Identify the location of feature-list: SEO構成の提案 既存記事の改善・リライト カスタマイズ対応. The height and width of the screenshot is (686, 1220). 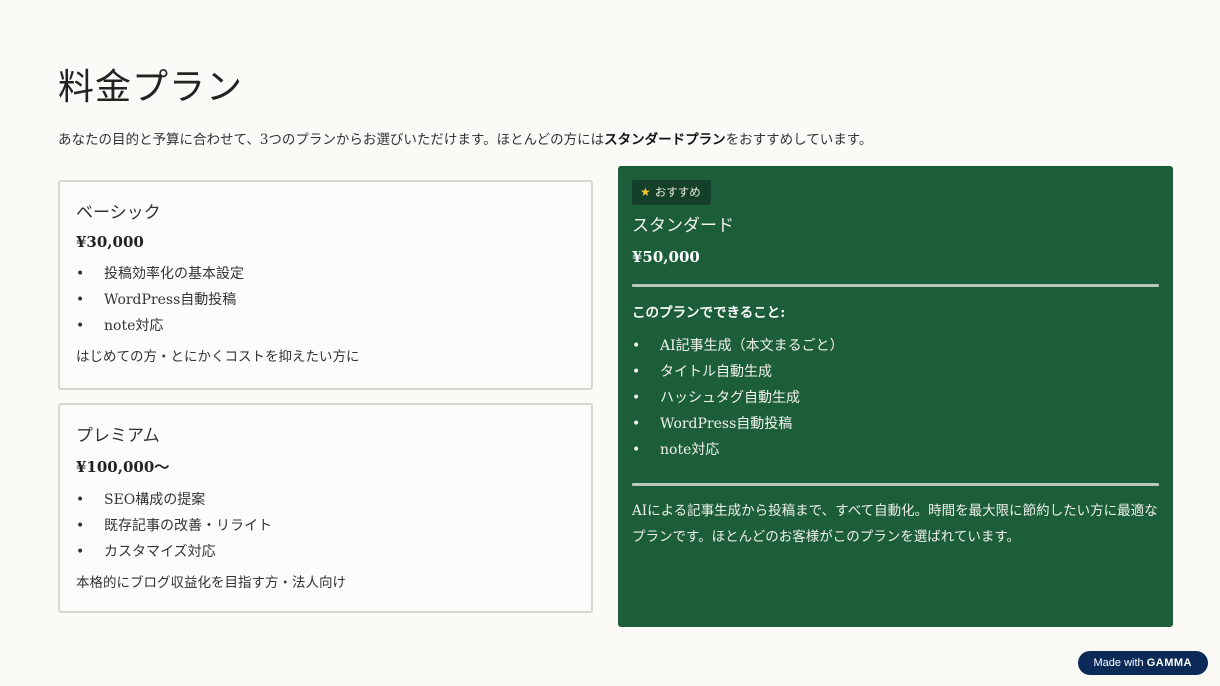
(325, 526).